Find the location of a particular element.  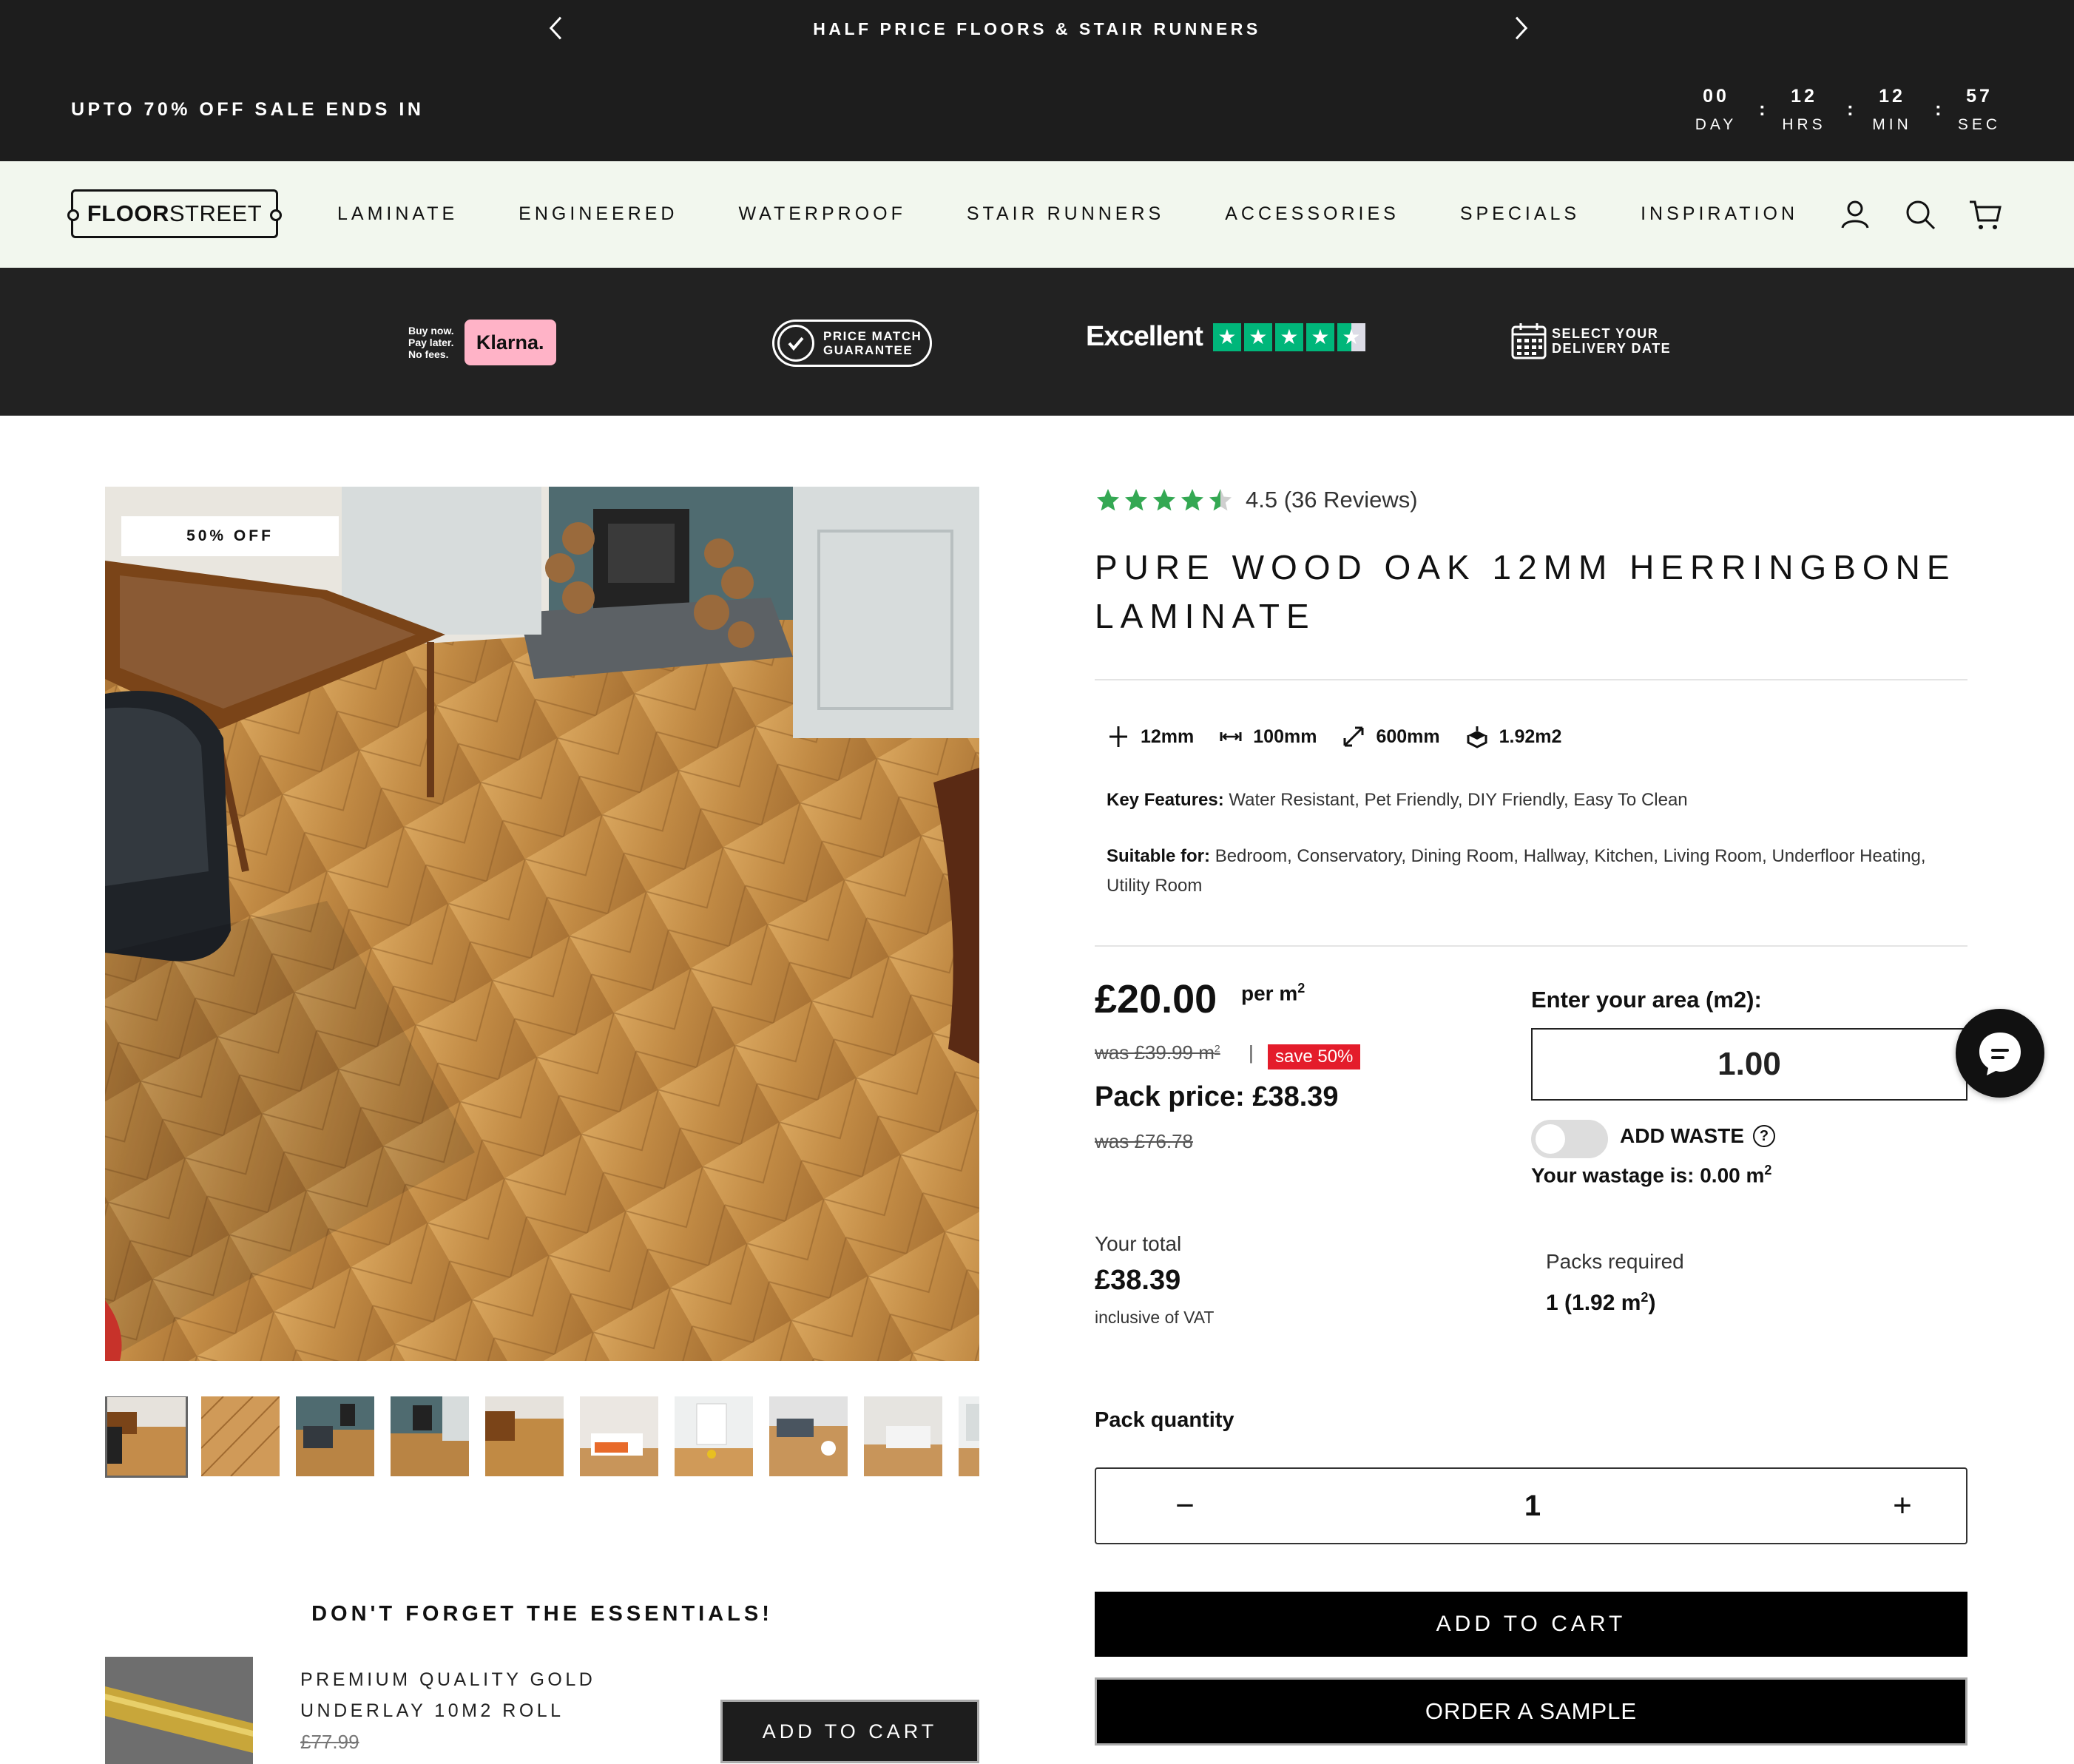

add-to-cart-button: ADD TO CART is located at coordinates (1531, 1624).